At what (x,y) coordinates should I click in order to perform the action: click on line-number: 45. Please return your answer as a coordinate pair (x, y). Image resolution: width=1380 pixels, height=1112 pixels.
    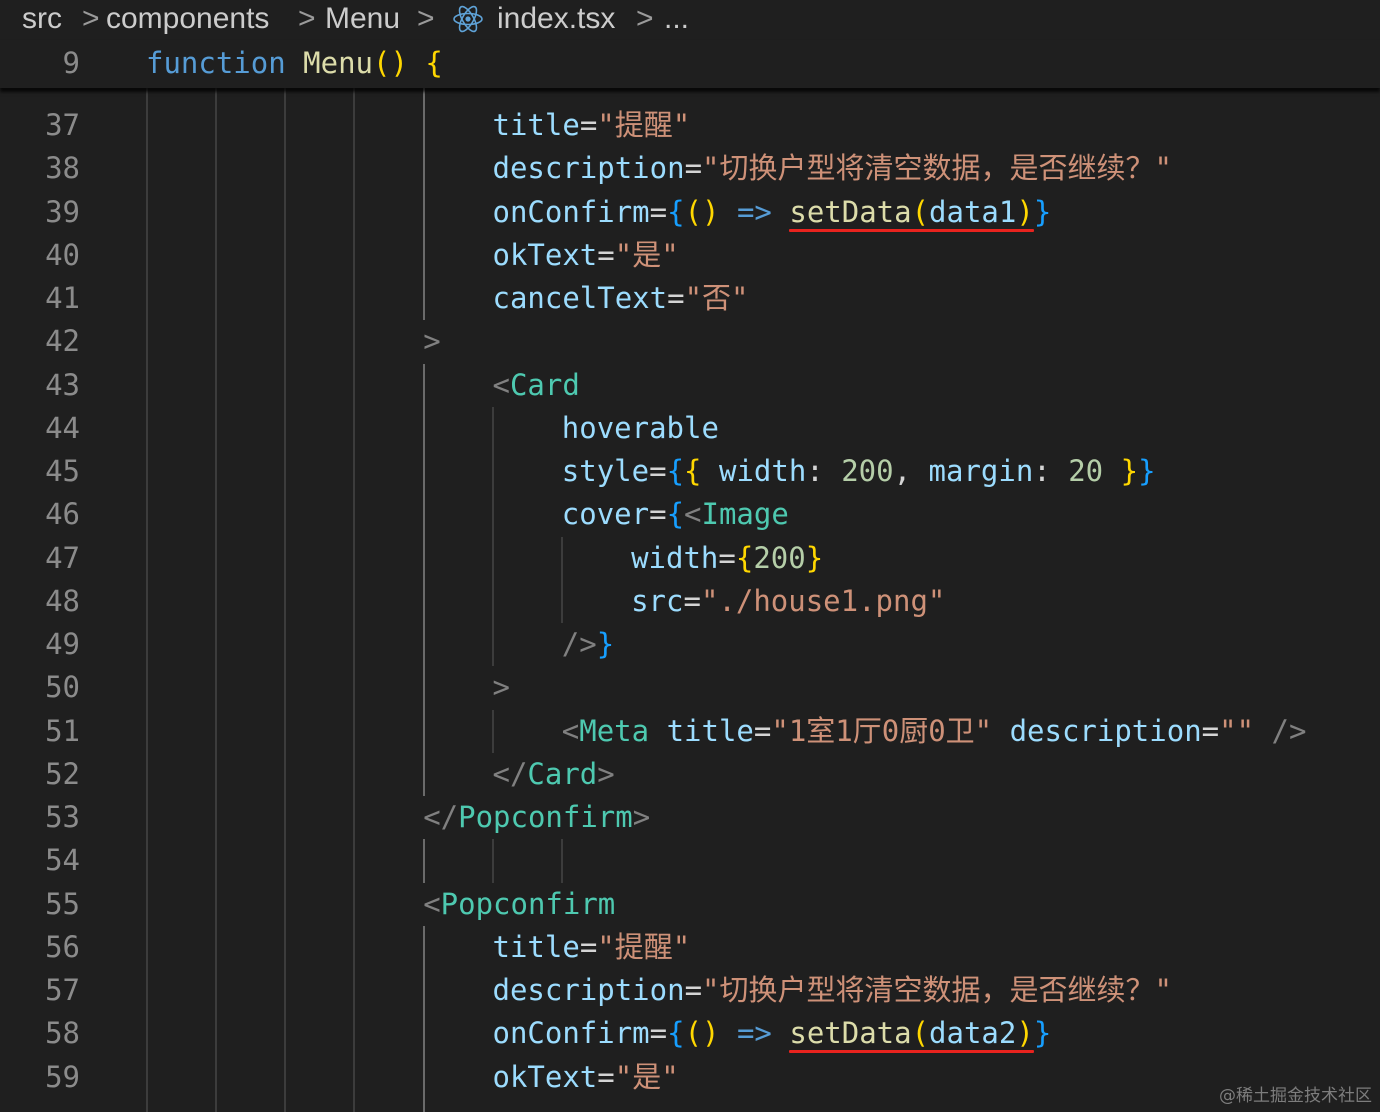
    Looking at the image, I should click on (62, 471).